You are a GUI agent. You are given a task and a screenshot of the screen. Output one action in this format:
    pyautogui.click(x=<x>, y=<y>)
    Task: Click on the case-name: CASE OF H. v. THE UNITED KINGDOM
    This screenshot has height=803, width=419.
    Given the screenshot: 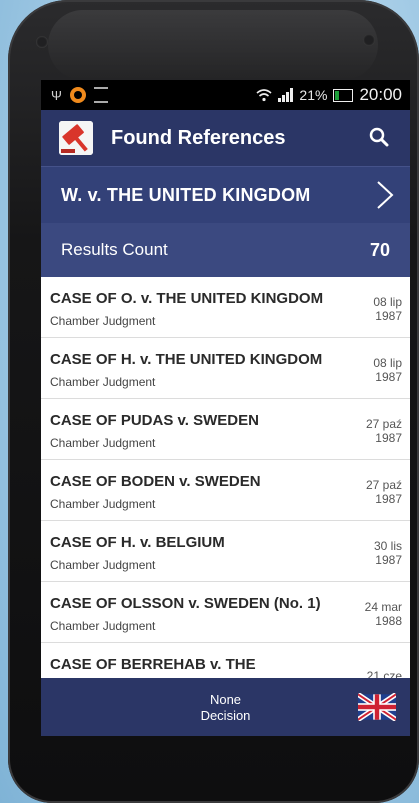 What is the action you would take?
    pyautogui.click(x=186, y=359)
    